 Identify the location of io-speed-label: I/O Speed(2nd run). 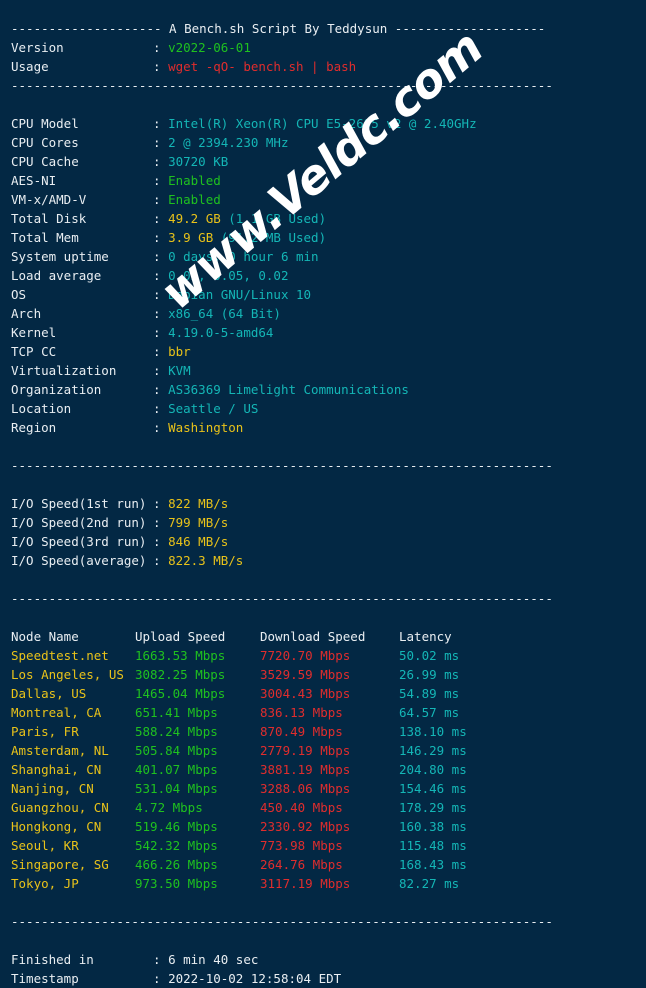
(79, 522).